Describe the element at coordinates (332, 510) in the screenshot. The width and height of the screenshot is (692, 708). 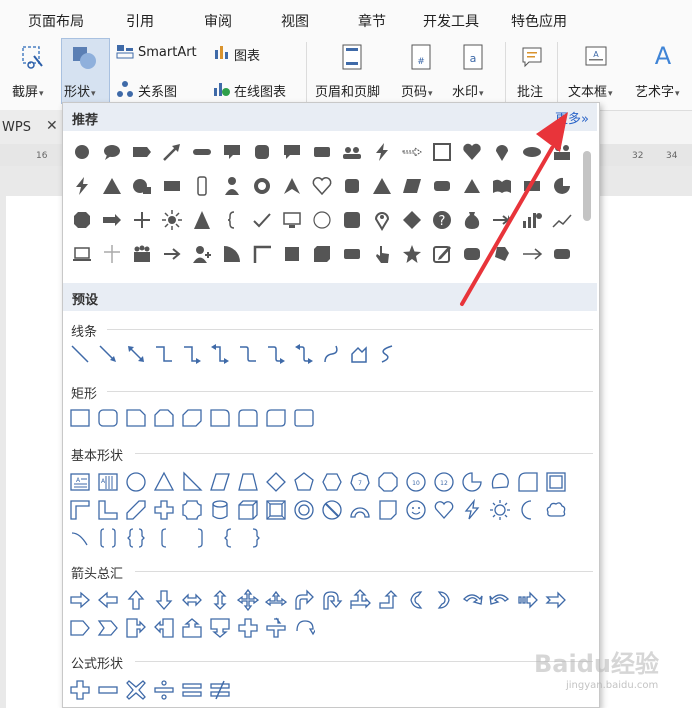
I see `no-symbol-shape` at that location.